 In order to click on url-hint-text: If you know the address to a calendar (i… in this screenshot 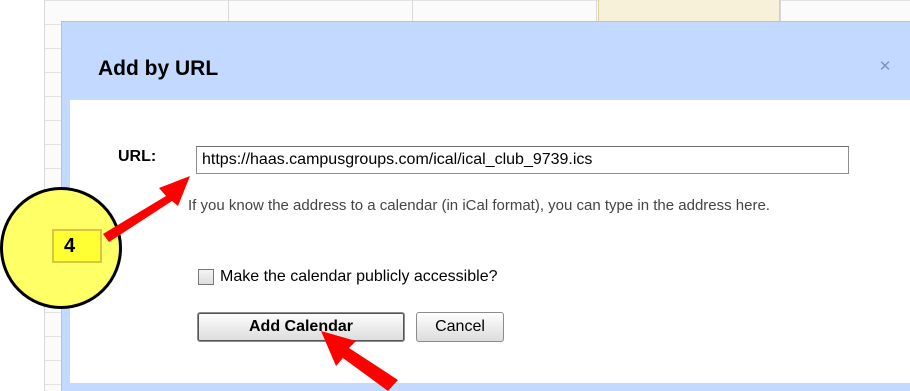, I will do `click(479, 205)`.